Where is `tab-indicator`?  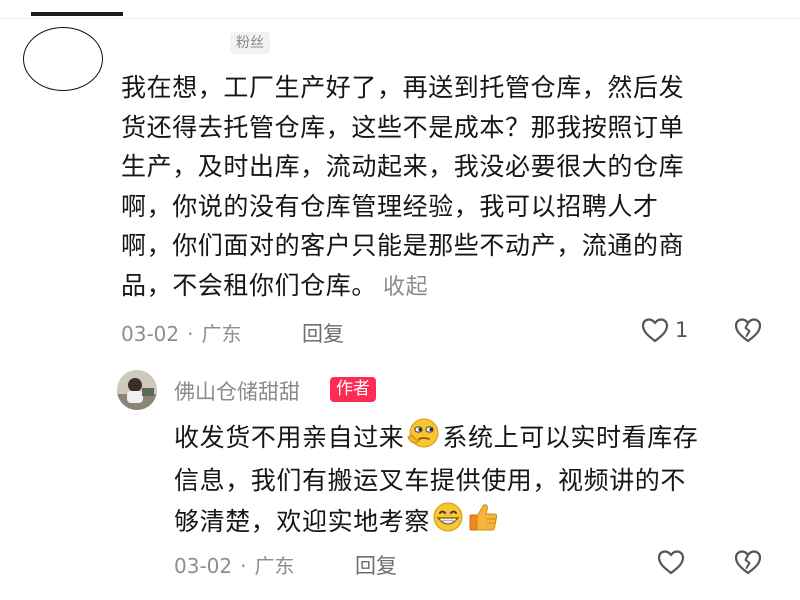 tab-indicator is located at coordinates (77, 14).